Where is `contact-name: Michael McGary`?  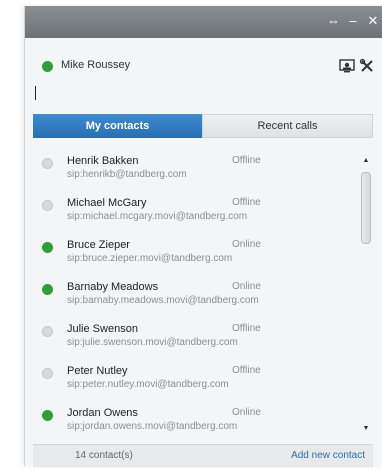 contact-name: Michael McGary is located at coordinates (107, 203).